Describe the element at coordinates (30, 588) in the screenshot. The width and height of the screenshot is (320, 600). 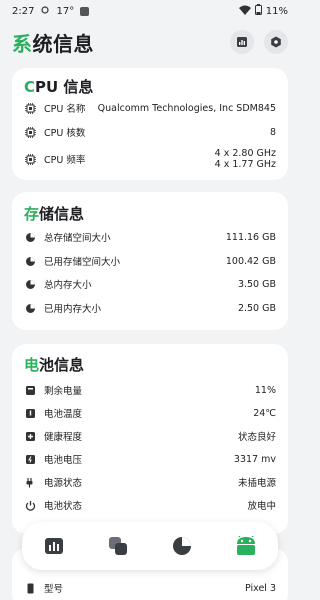
I see `phone-icon` at that location.